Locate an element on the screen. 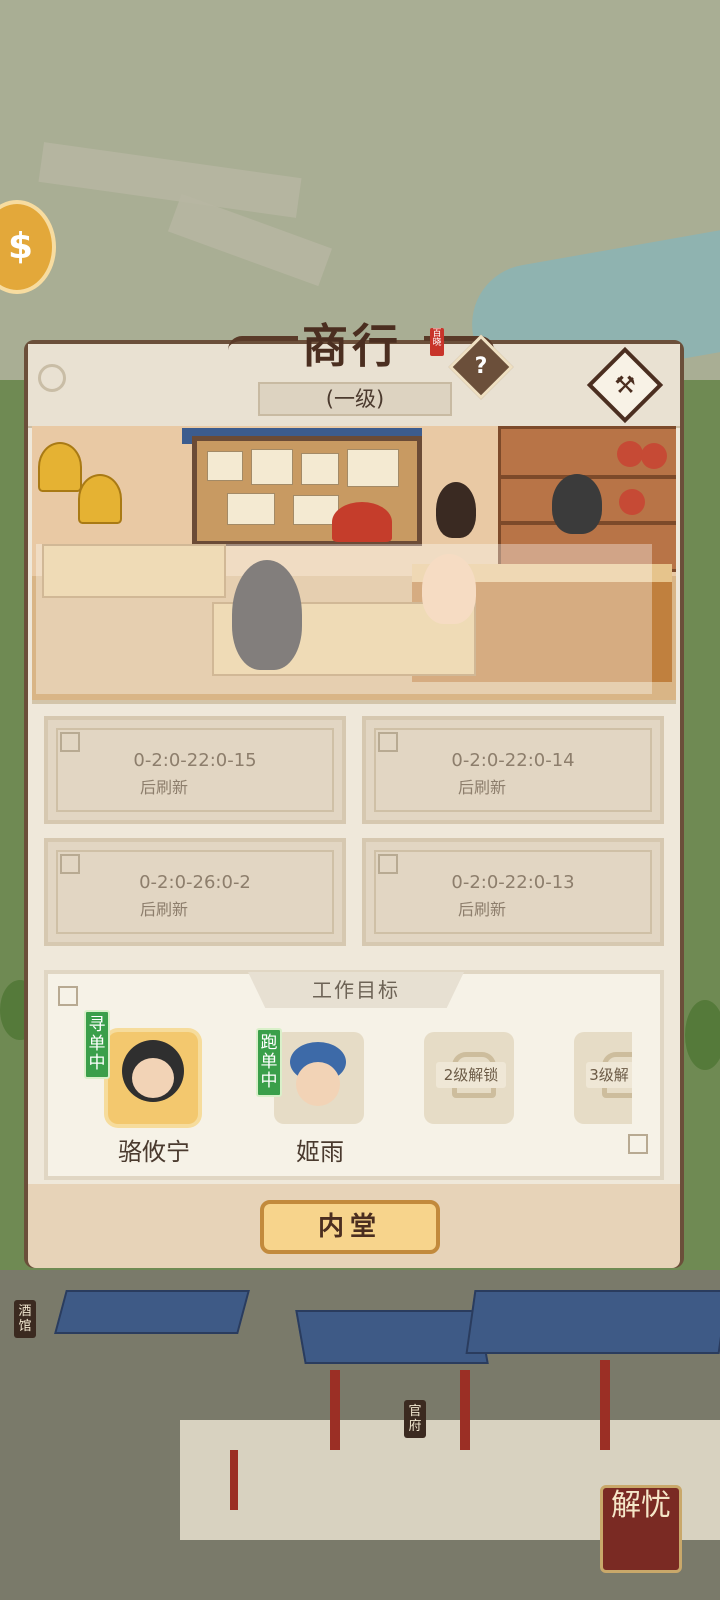  order-slot: 0-2:0-22:0-15 后刷新 is located at coordinates (195, 770).